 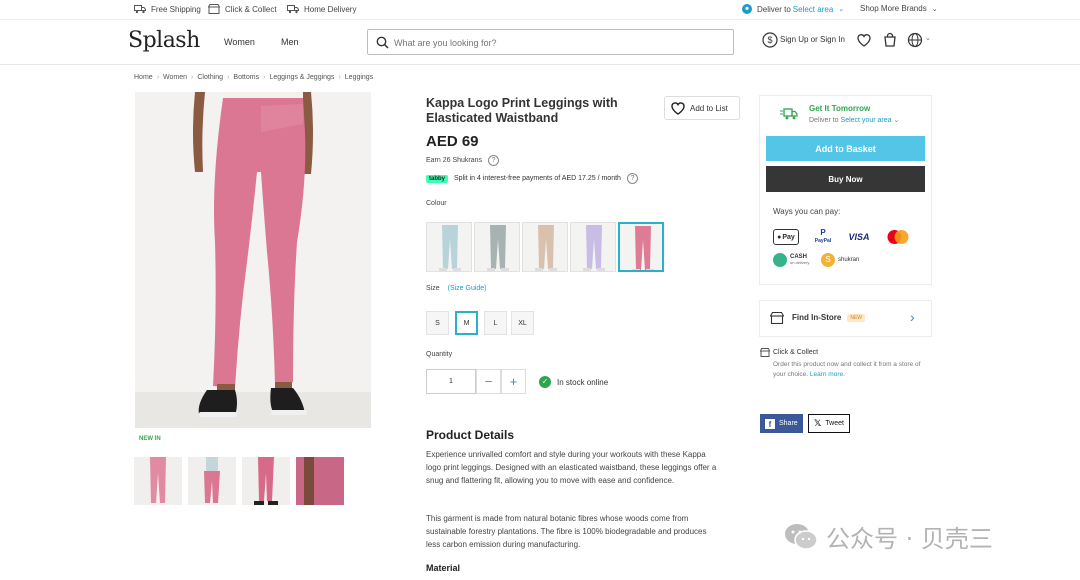 What do you see at coordinates (150, 439) in the screenshot?
I see `new-in-badge: NEW IN` at bounding box center [150, 439].